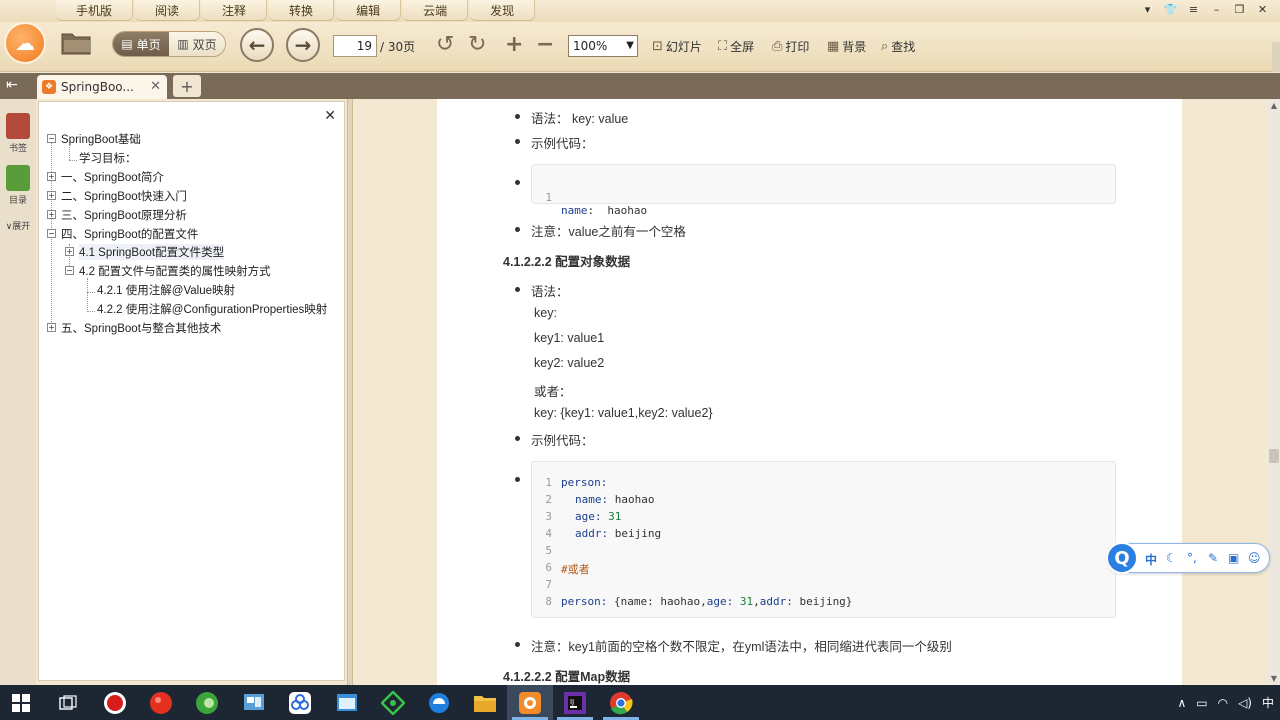  Describe the element at coordinates (477, 45) in the screenshot. I see `rotate-right-icon: ↻` at that location.